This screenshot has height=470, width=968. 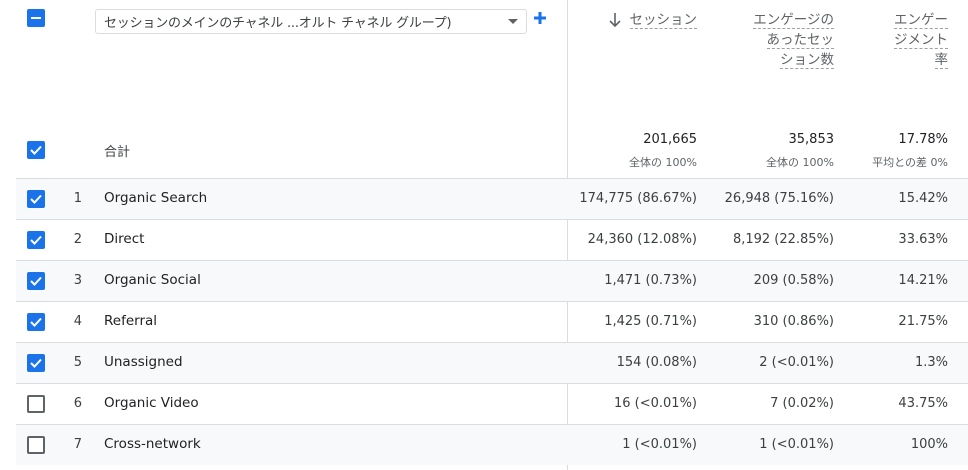 I want to click on indeterminate-checkbox-icon, so click(x=36, y=18).